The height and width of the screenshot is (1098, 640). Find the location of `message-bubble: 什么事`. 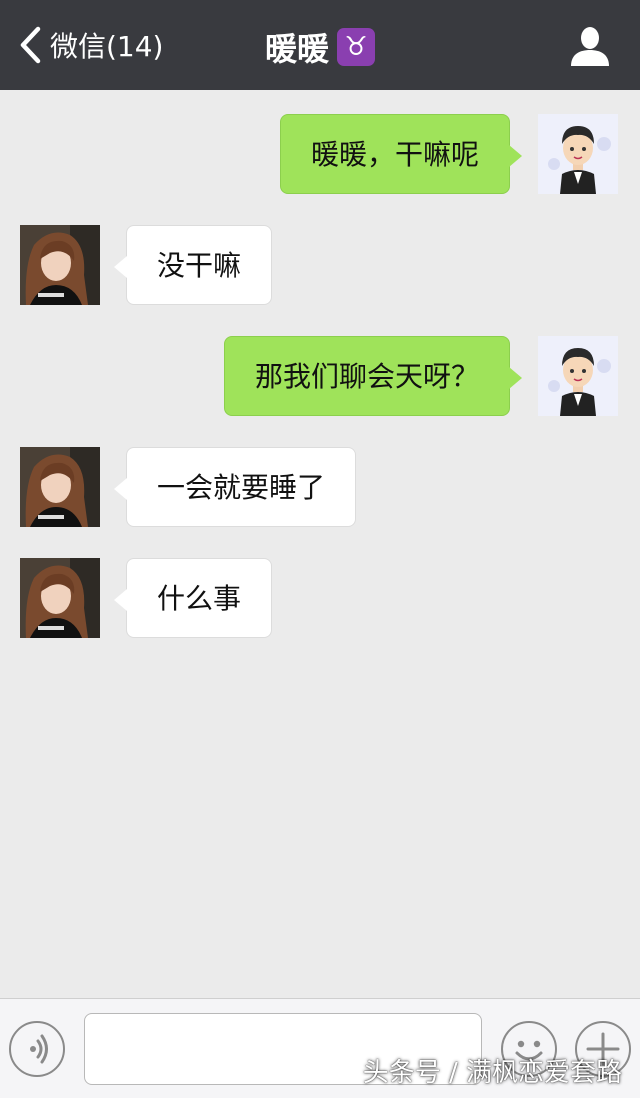

message-bubble: 什么事 is located at coordinates (193, 598).